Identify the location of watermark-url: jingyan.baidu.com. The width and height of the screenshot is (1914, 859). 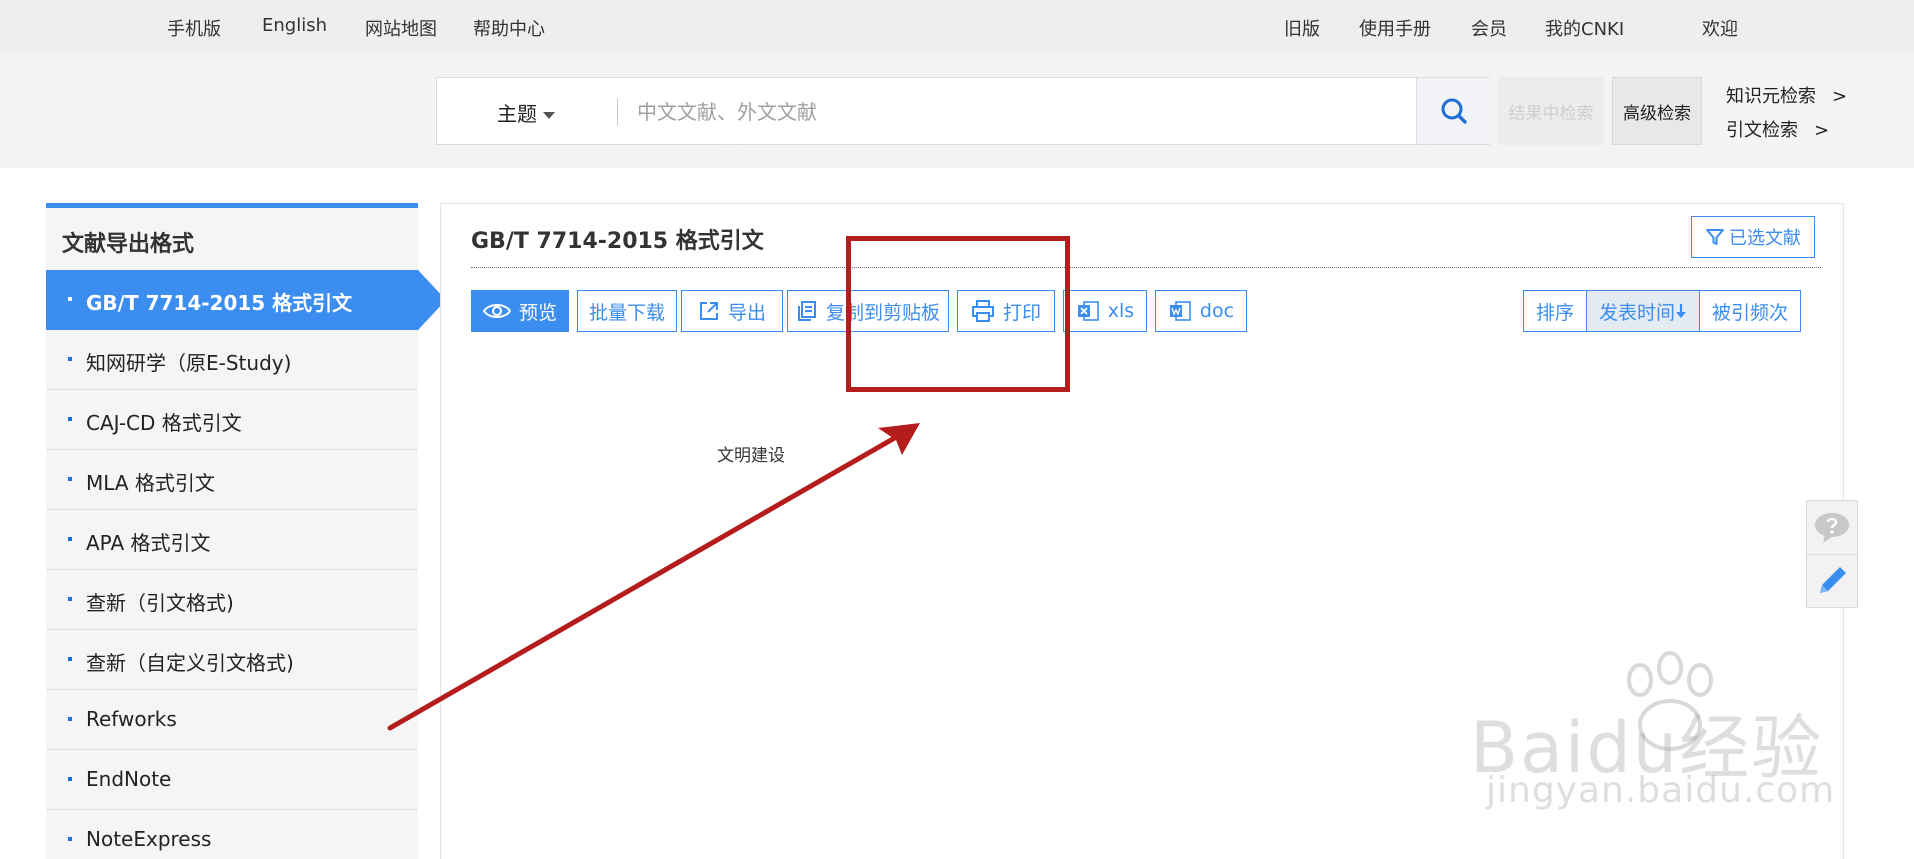
(1661, 790).